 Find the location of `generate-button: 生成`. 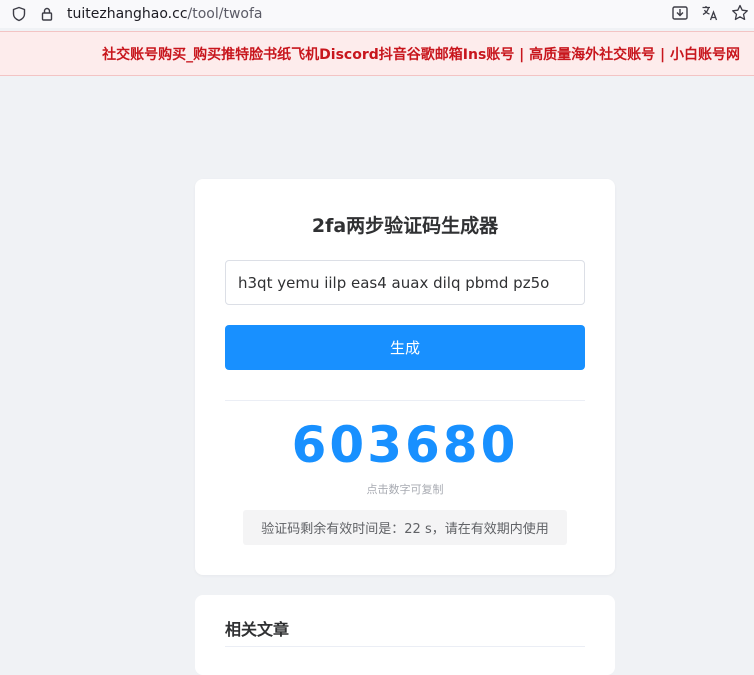

generate-button: 生成 is located at coordinates (405, 347).